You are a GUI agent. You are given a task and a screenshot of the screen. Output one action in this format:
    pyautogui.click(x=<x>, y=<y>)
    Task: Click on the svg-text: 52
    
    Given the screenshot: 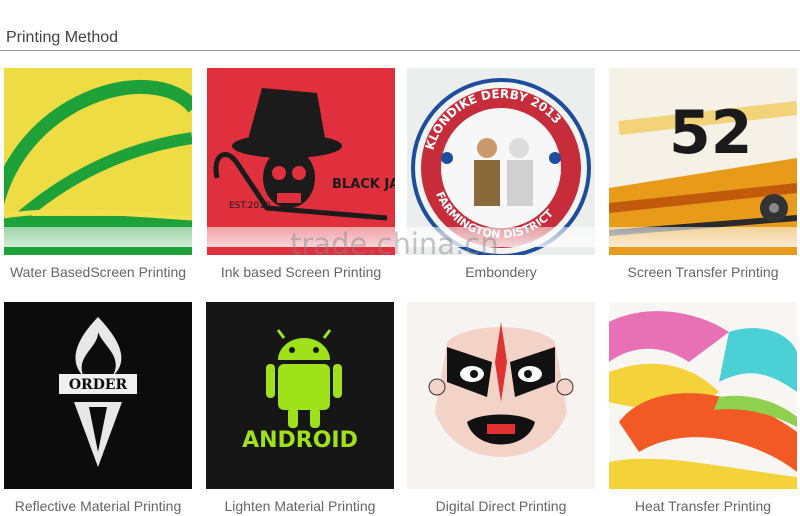 What is the action you would take?
    pyautogui.click(x=711, y=133)
    